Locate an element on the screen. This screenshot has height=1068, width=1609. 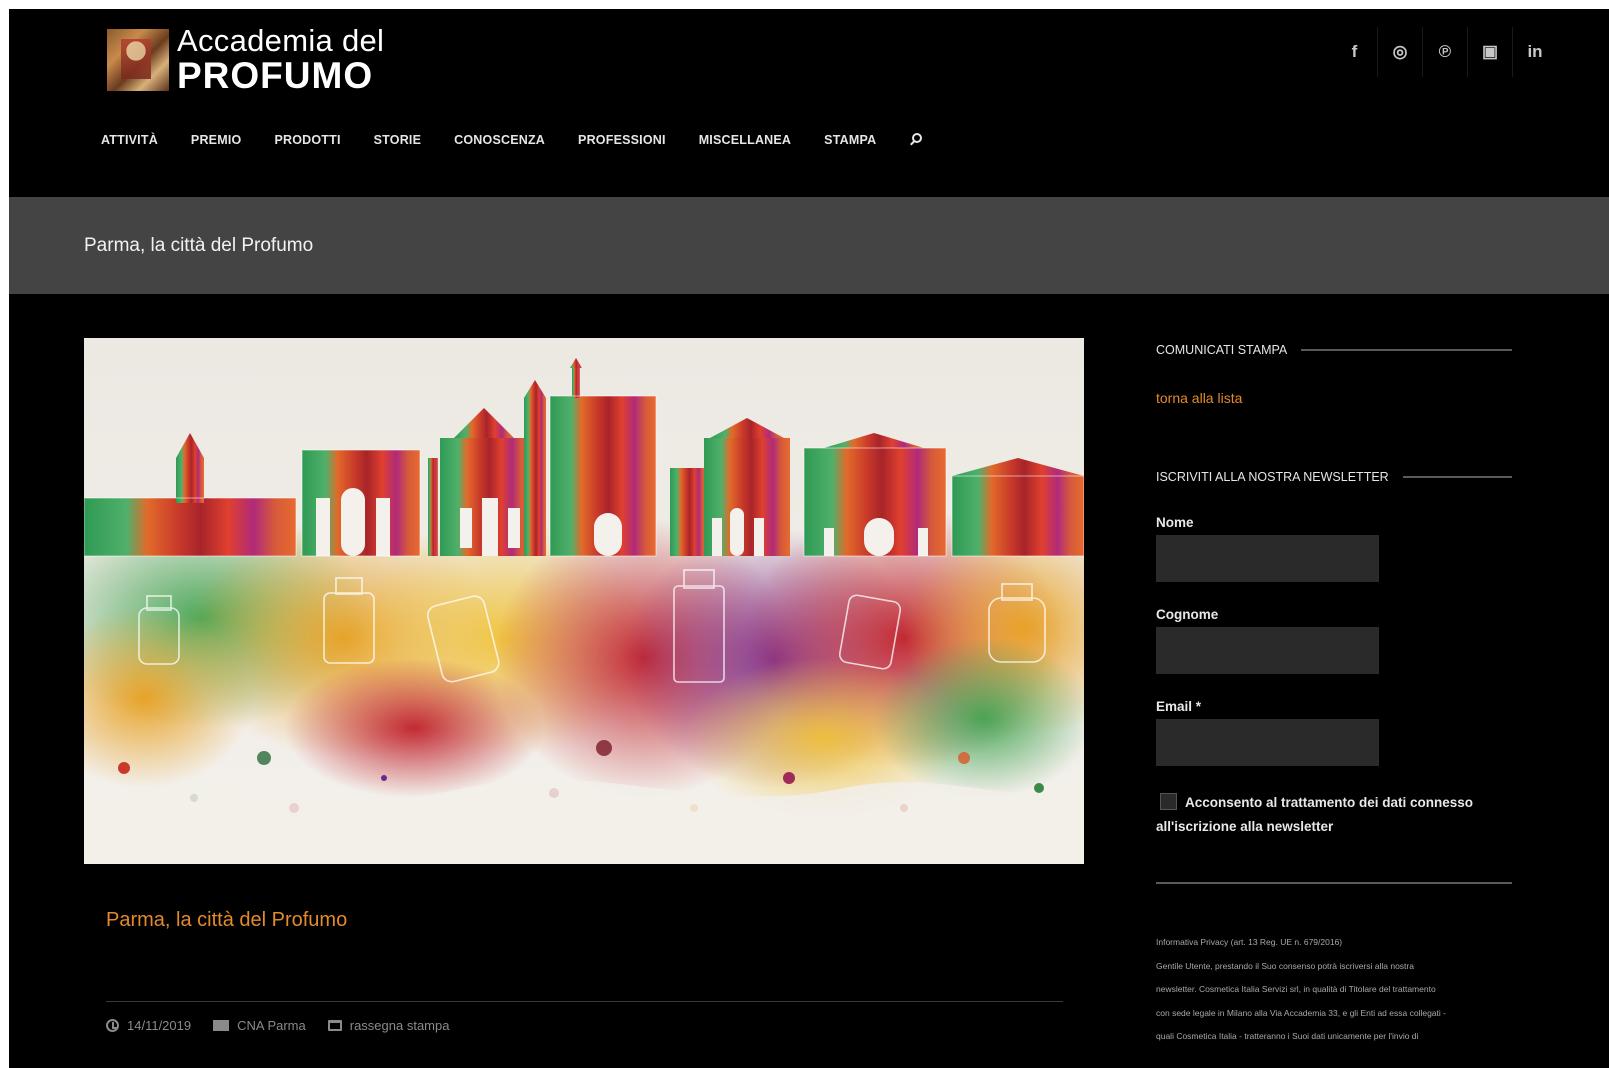
page-title: Parma, la città del Profumo is located at coordinates (199, 245).